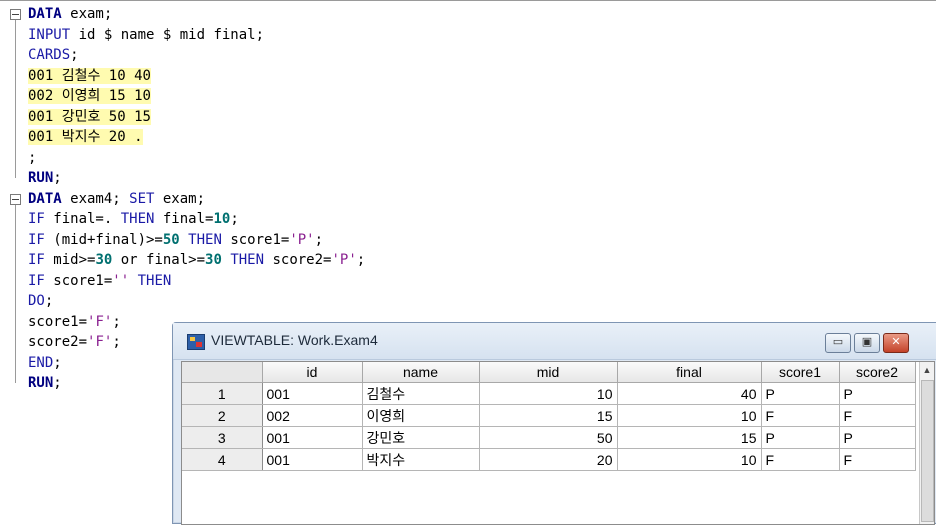  What do you see at coordinates (15, 293) in the screenshot?
I see `fold-guide` at bounding box center [15, 293].